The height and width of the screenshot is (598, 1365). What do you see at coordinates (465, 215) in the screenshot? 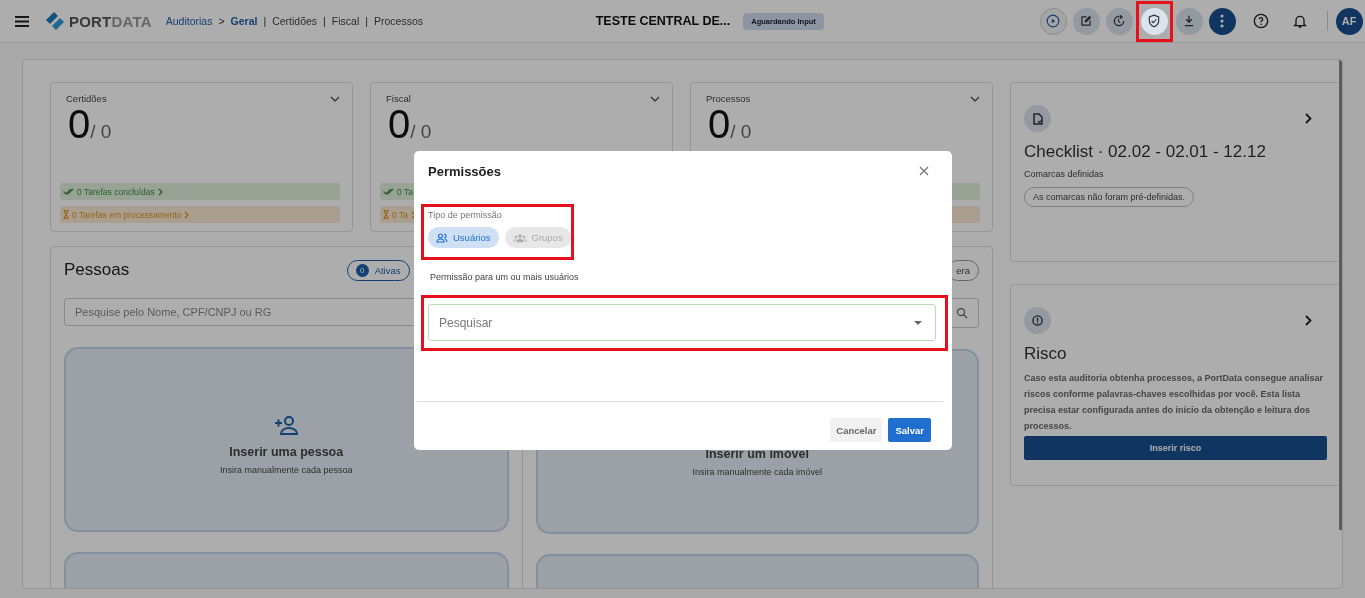
I see `field-label: Tipo de permissão` at bounding box center [465, 215].